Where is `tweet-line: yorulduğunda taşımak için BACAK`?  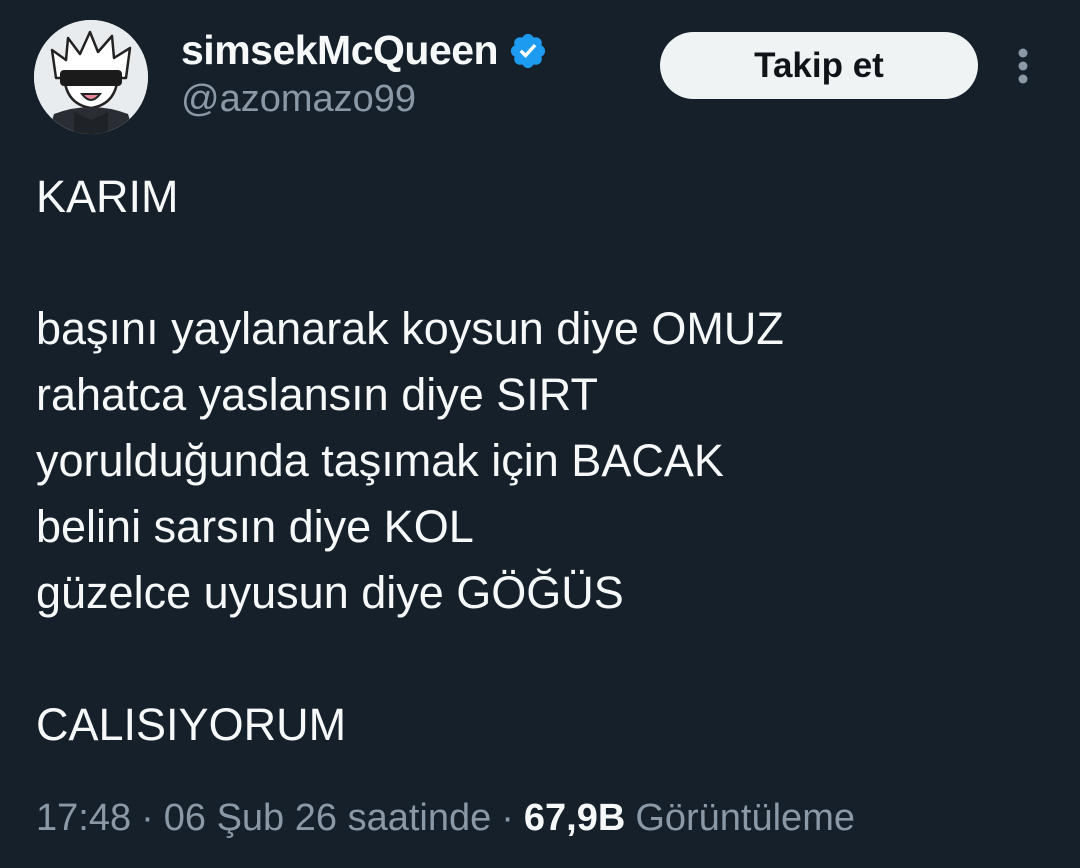
tweet-line: yorulduğunda taşımak için BACAK is located at coordinates (380, 460).